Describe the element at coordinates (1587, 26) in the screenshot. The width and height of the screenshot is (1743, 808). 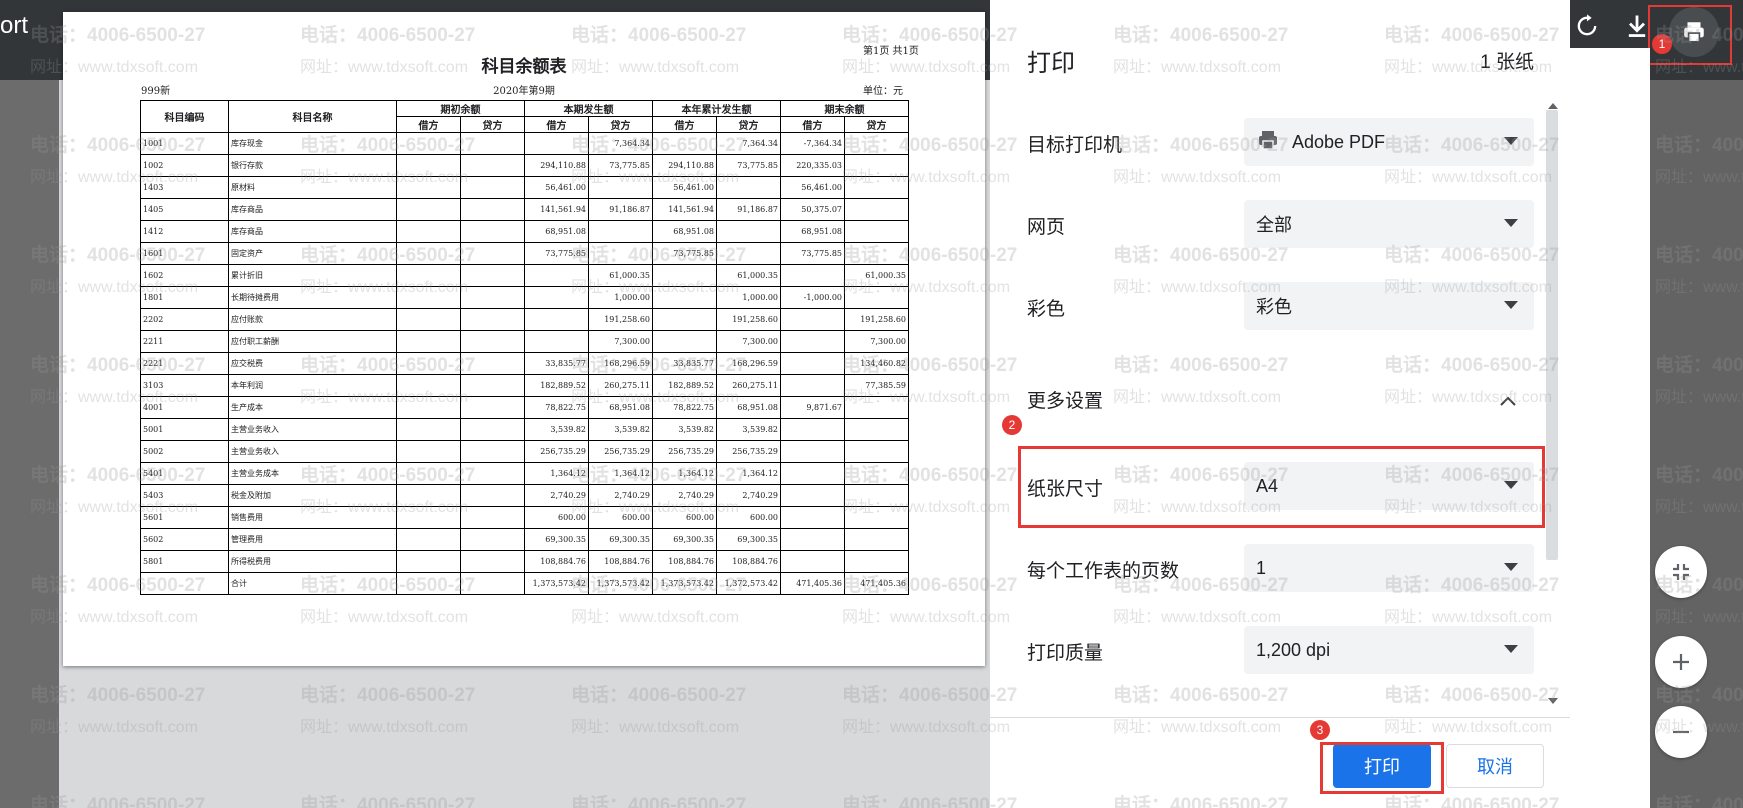
I see `rotate-icon` at that location.